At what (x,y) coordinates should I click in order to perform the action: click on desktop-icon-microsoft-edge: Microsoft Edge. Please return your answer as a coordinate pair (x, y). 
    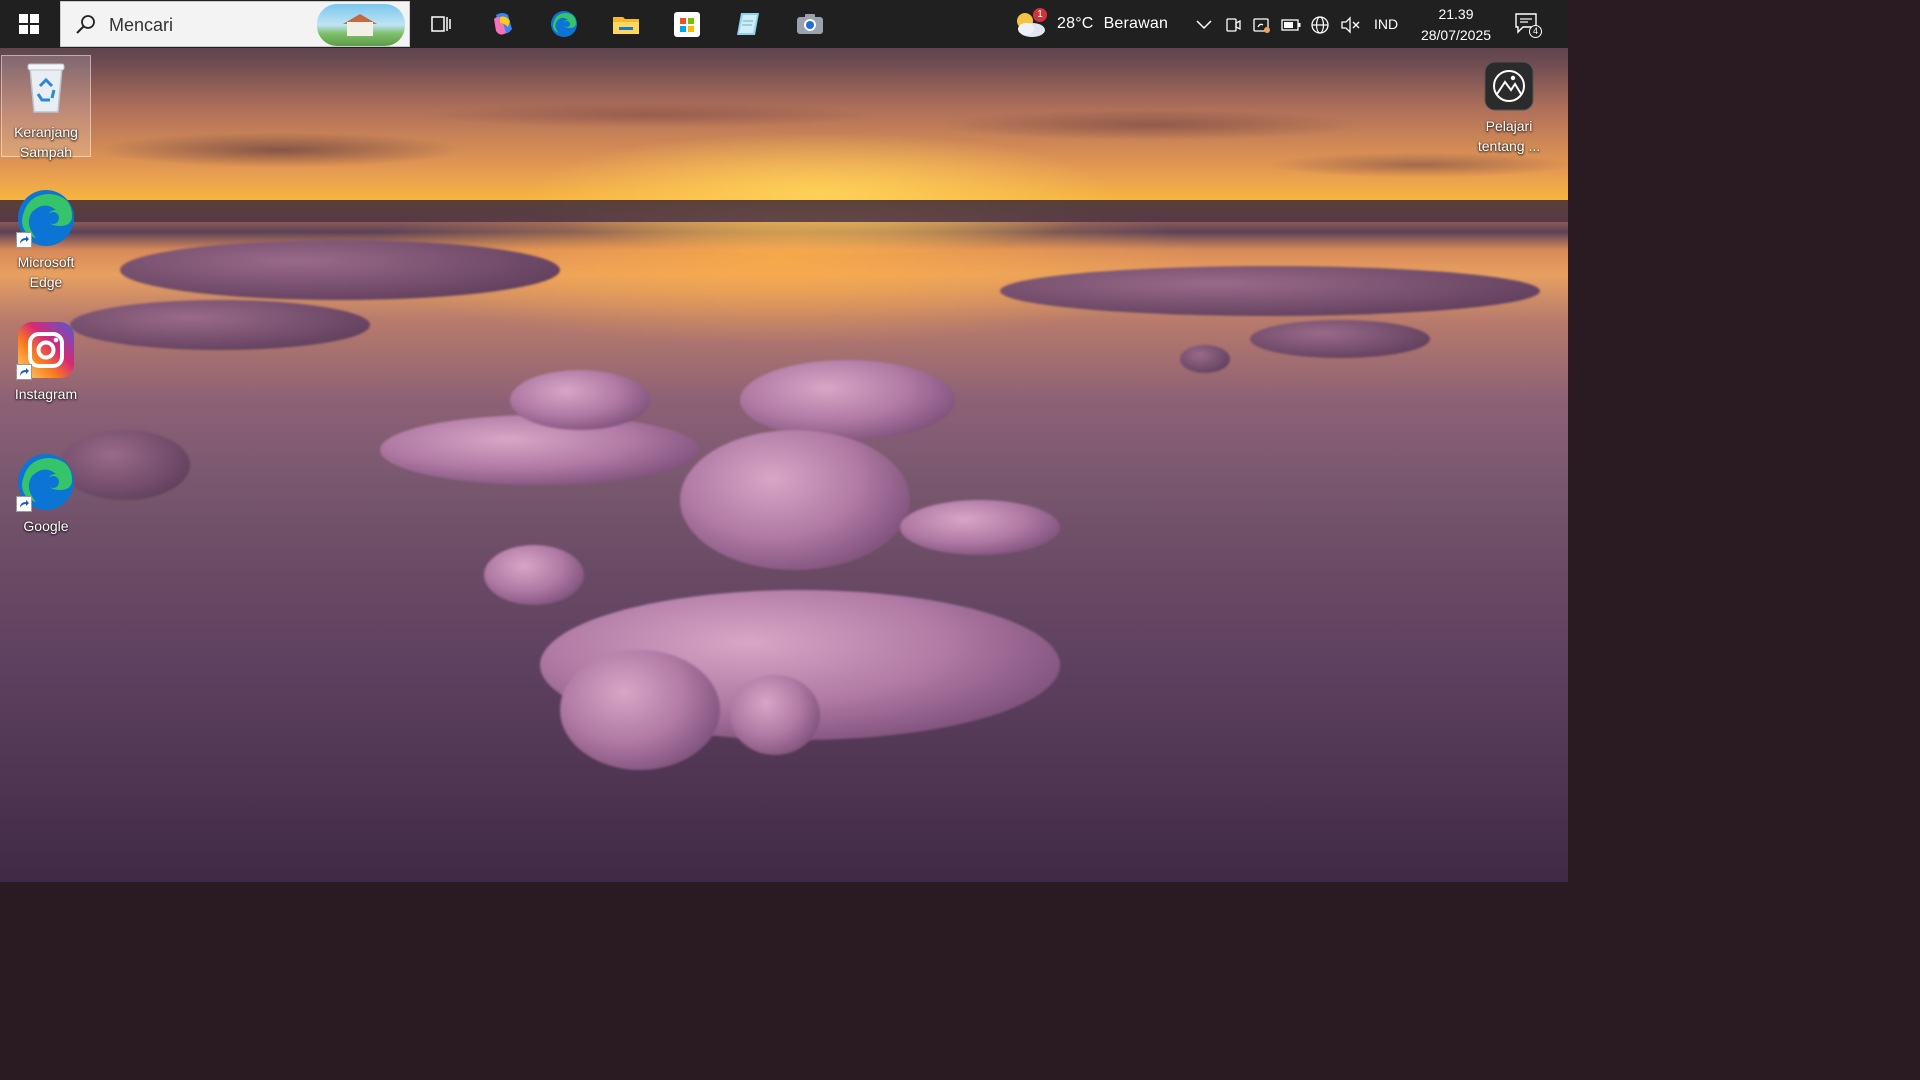
    Looking at the image, I should click on (46, 239).